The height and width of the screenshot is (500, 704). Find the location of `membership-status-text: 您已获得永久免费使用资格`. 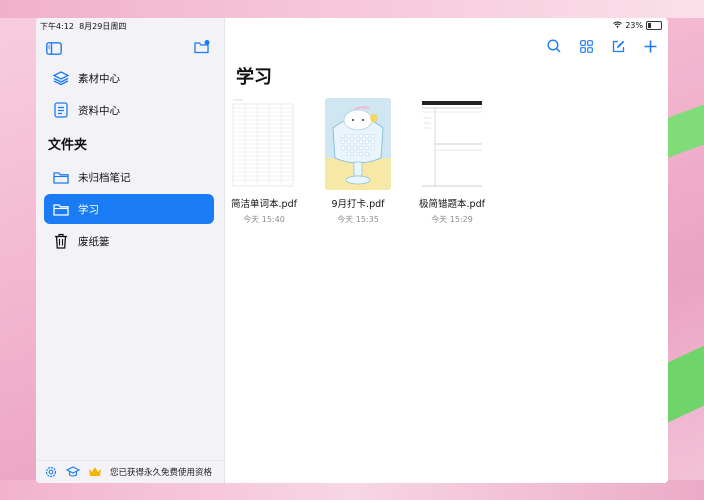

membership-status-text: 您已获得永久免费使用资格 is located at coordinates (161, 473).